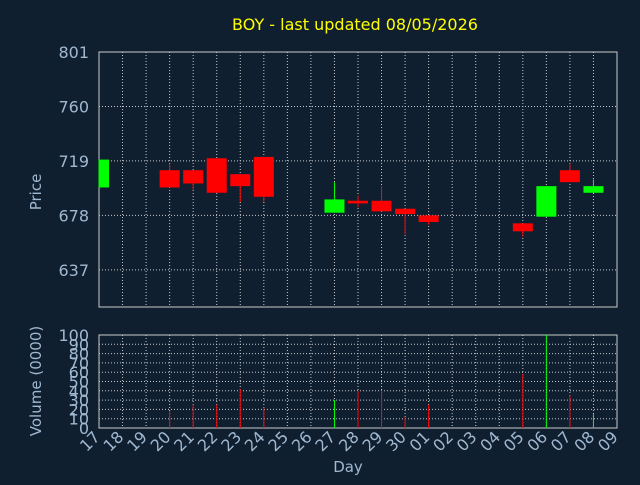 This screenshot has height=485, width=640. Describe the element at coordinates (73, 270) in the screenshot. I see `price-tick-label: 637` at that location.